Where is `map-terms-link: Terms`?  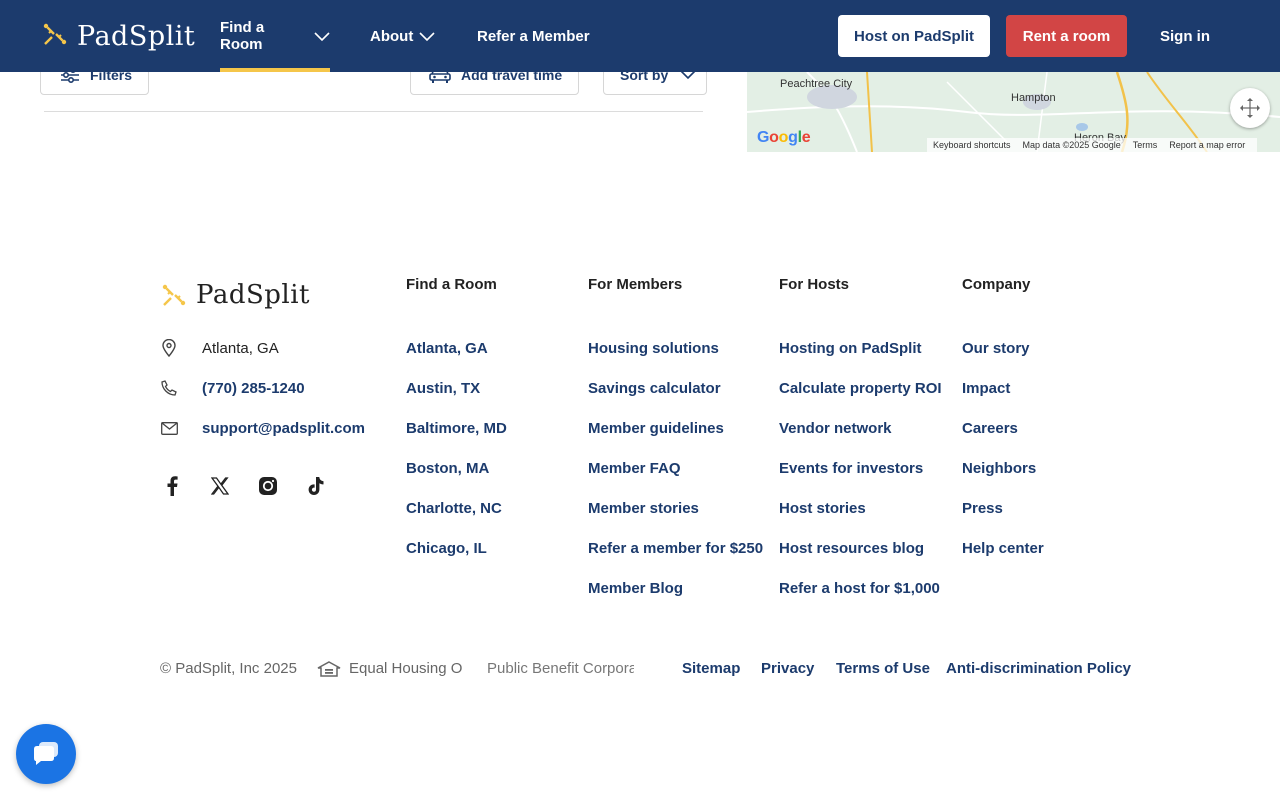
map-terms-link: Terms is located at coordinates (1145, 145).